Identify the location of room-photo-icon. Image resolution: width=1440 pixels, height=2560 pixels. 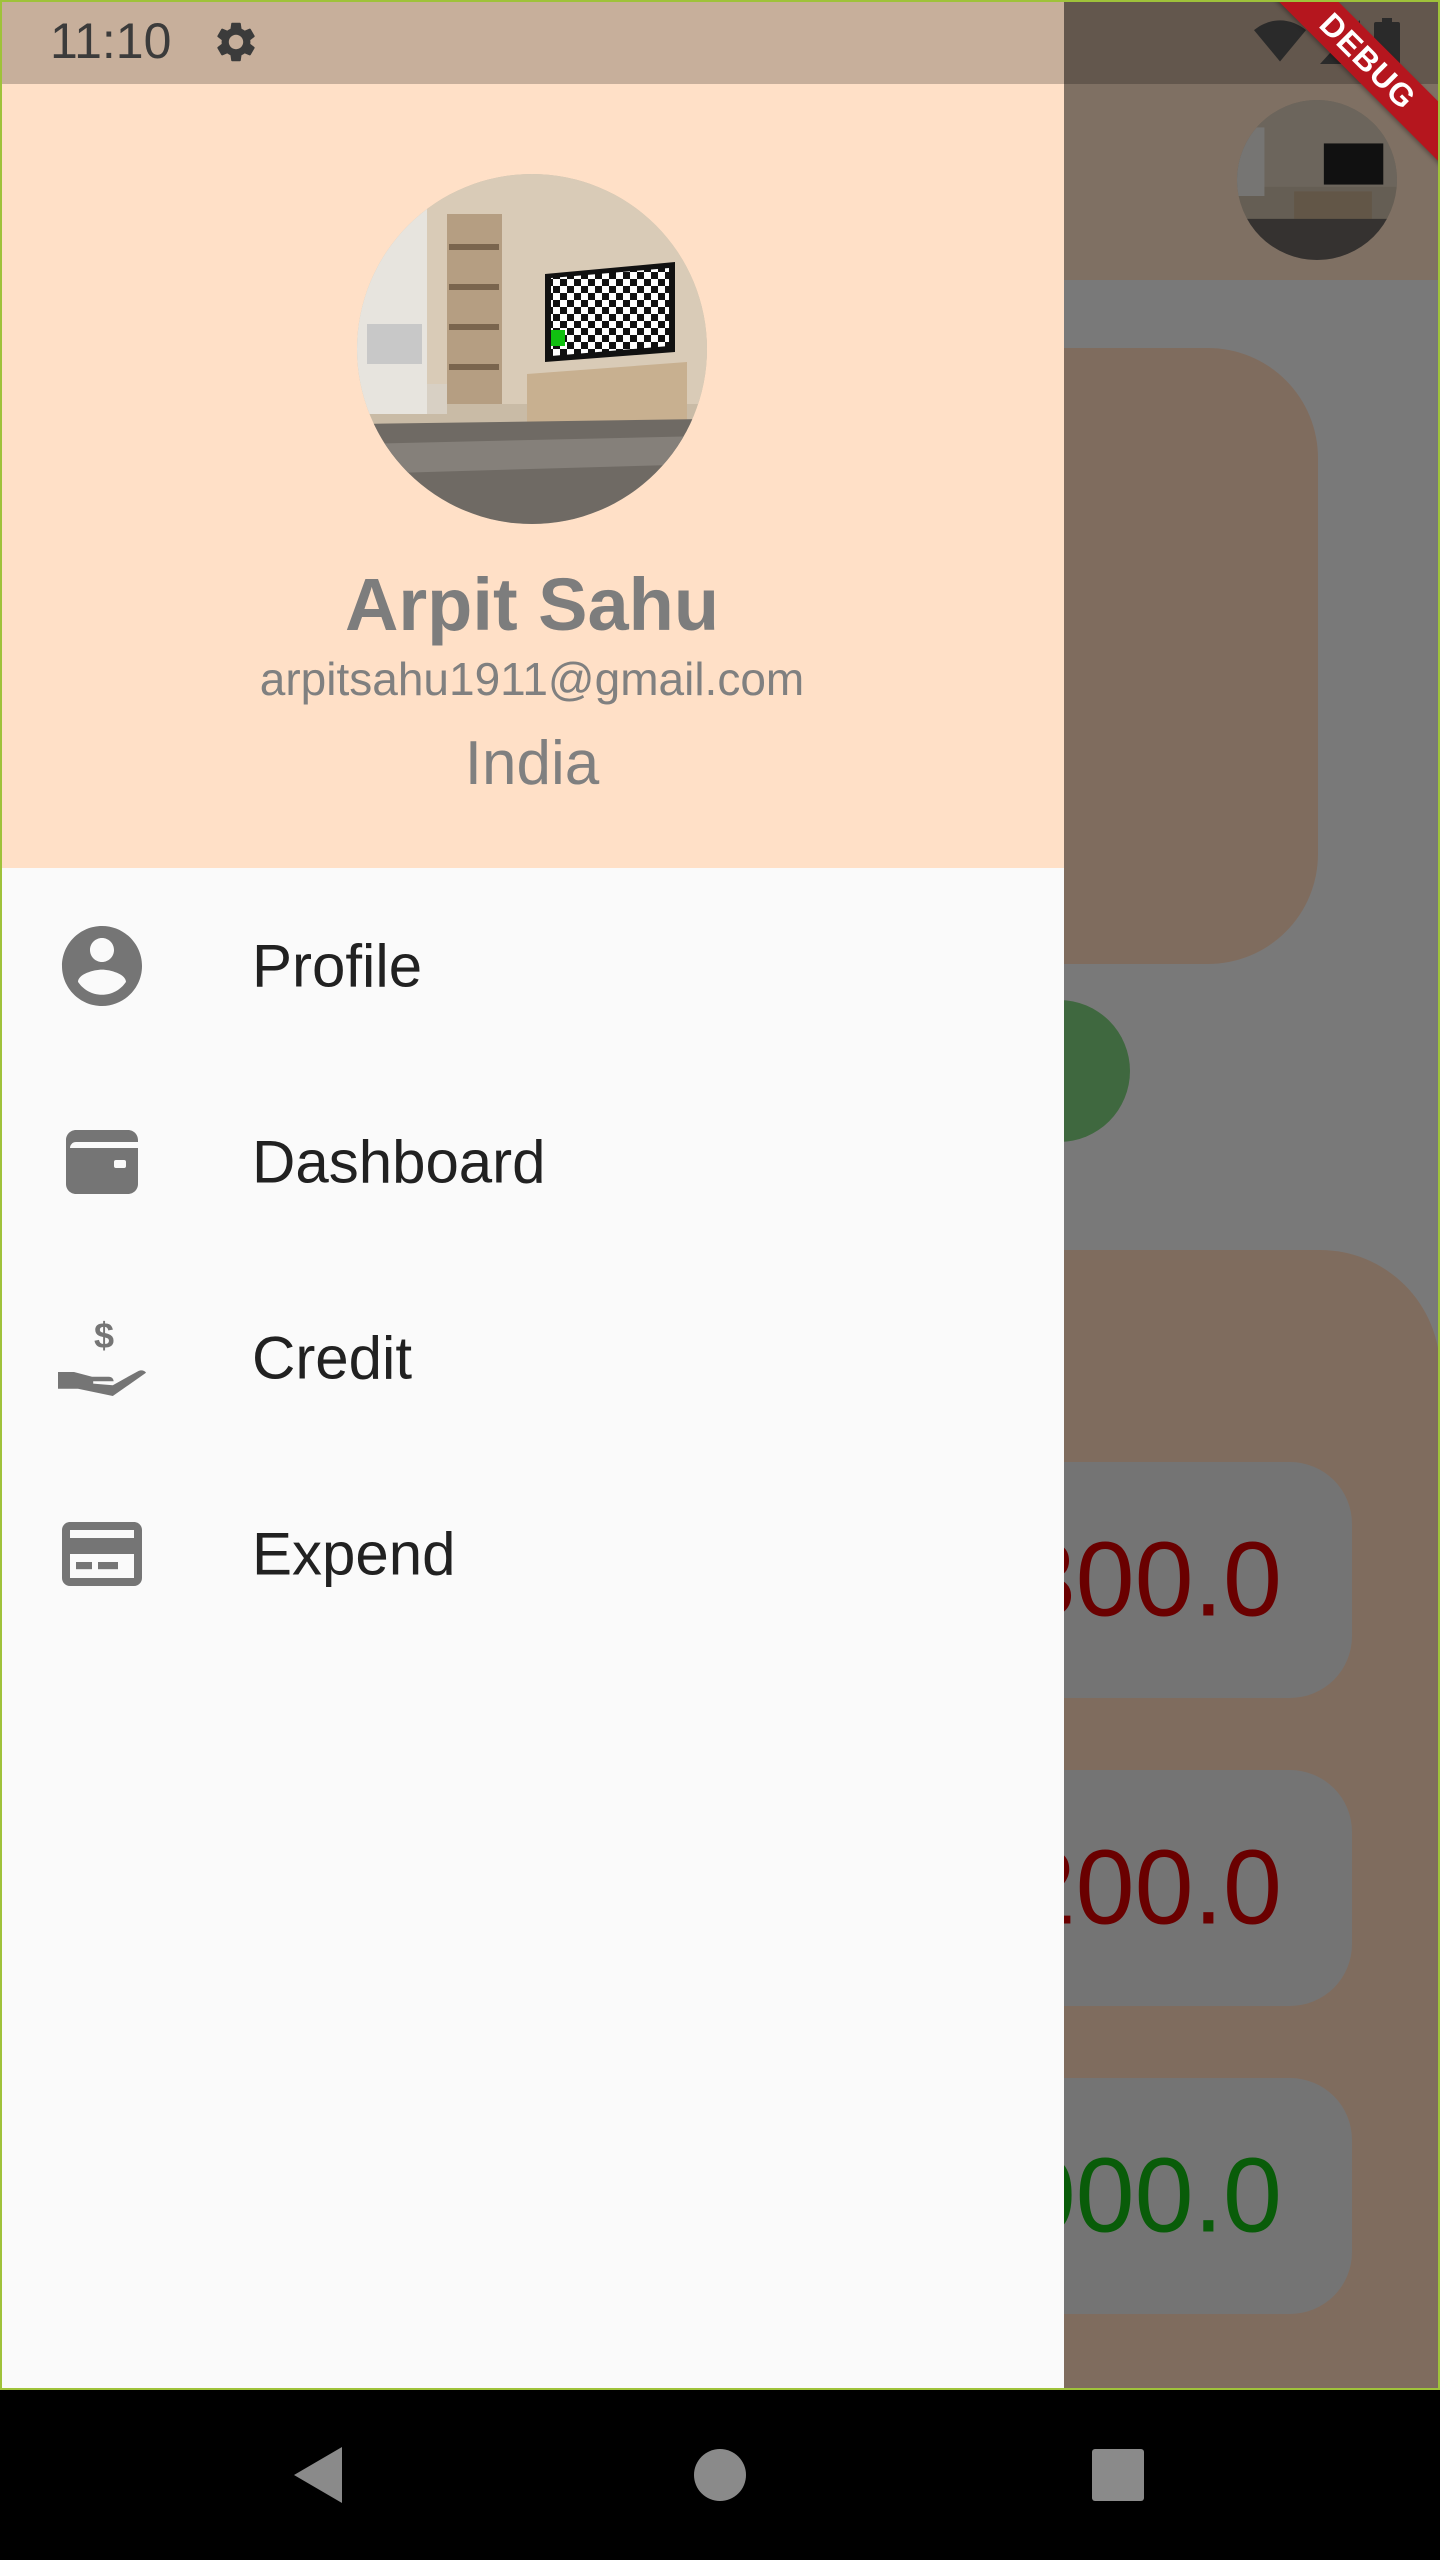
(532, 349).